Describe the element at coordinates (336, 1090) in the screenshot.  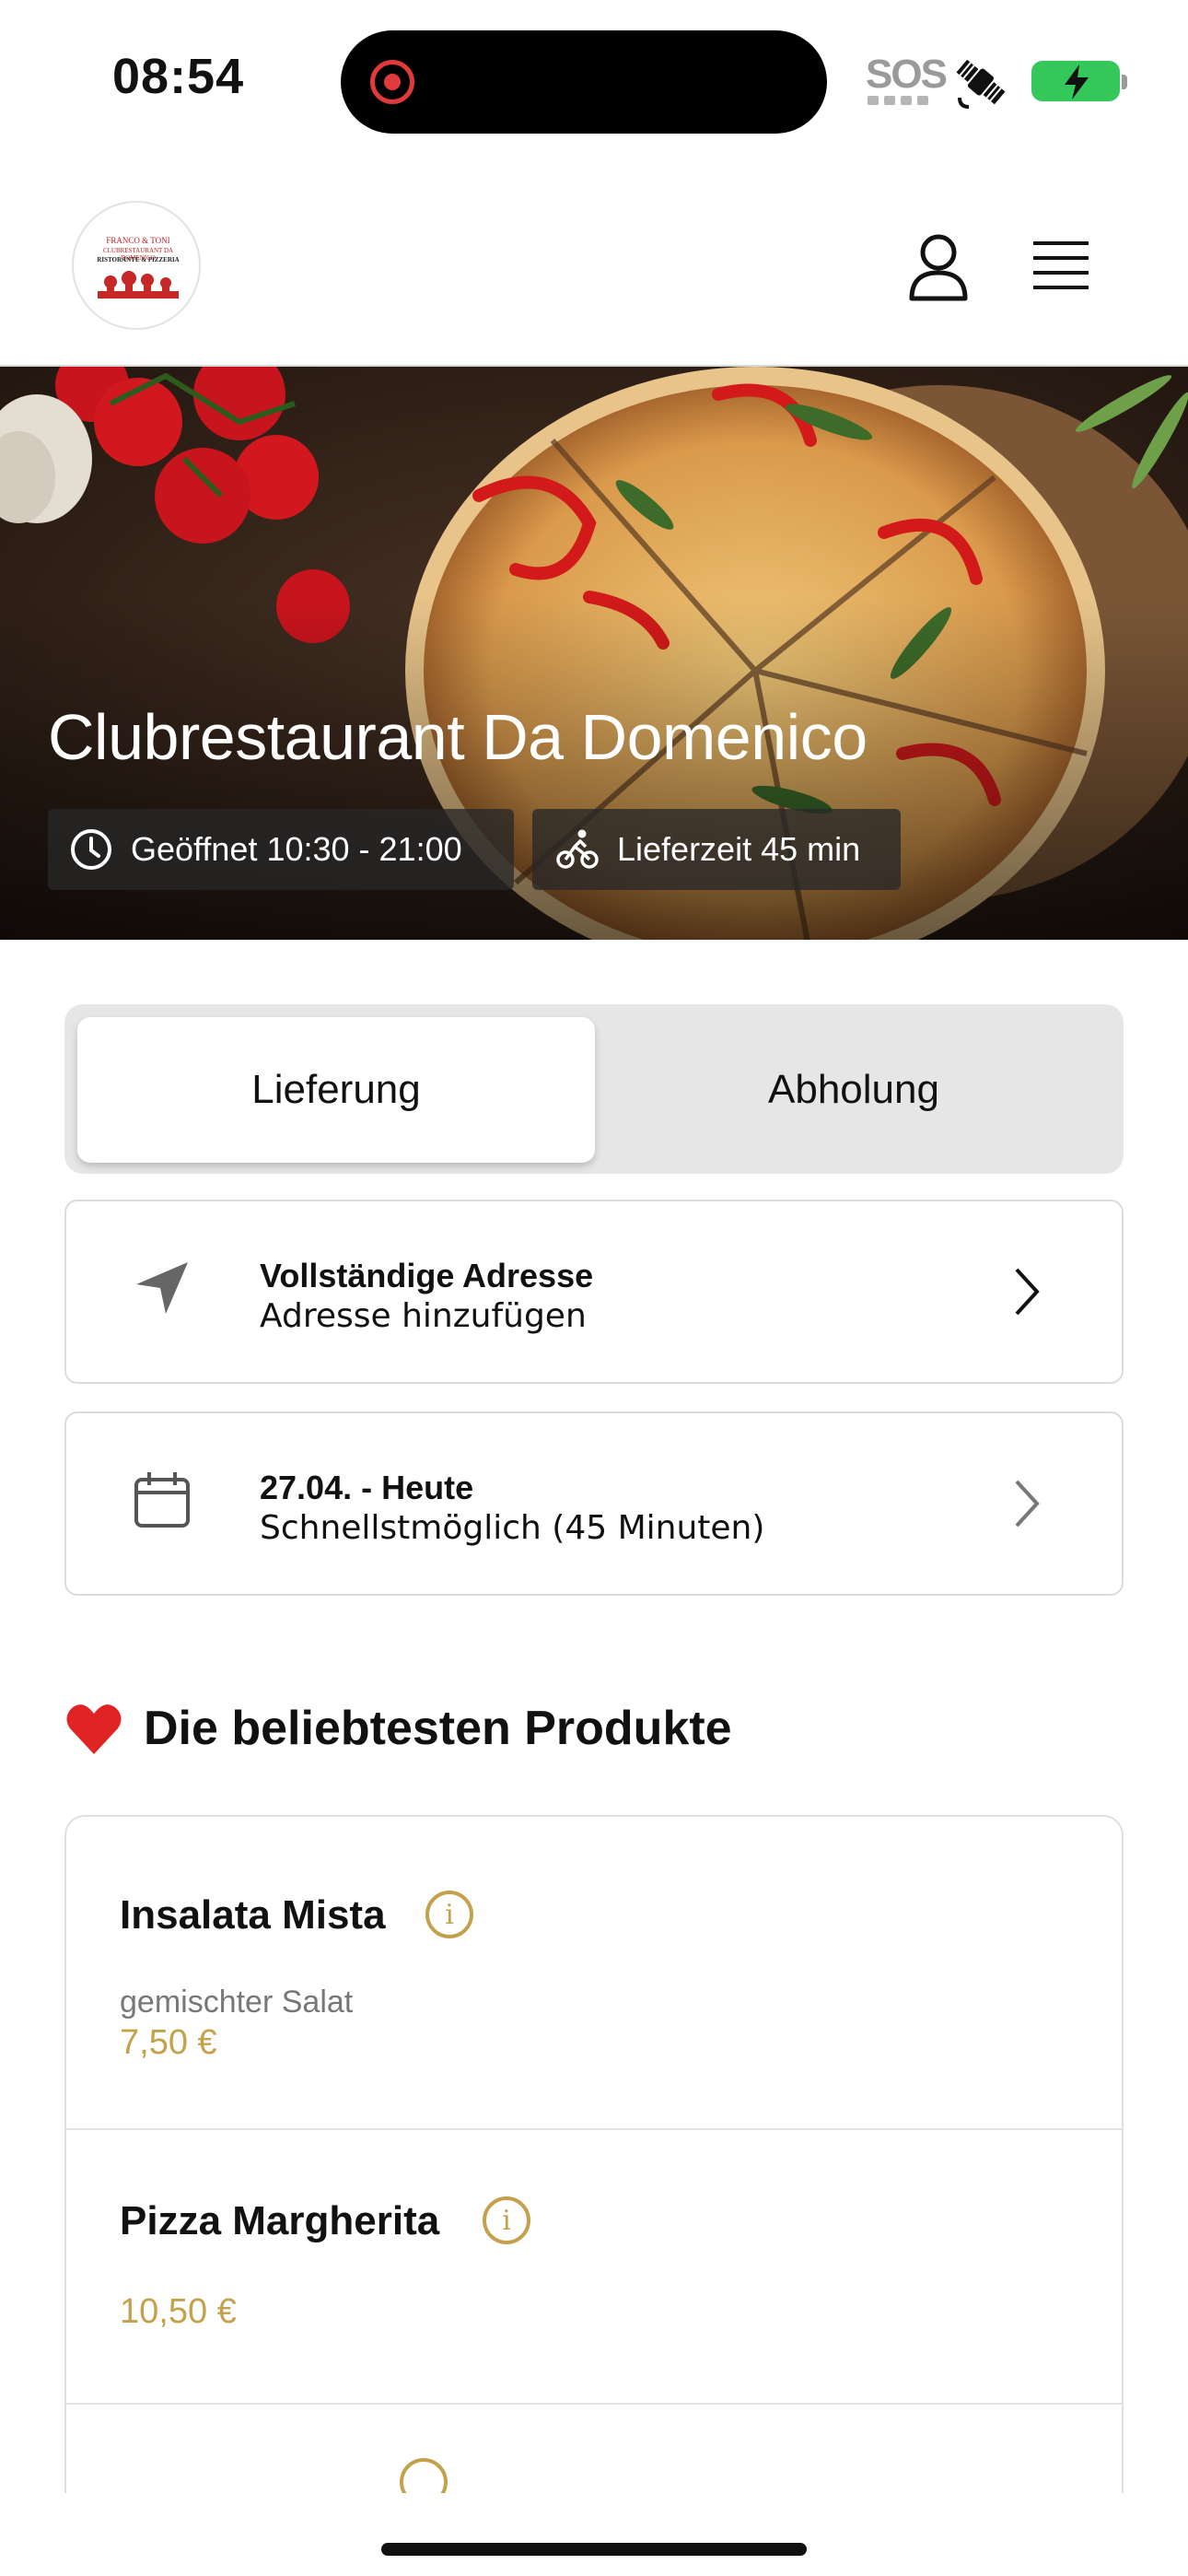
I see `tab-delivery: Lieferung` at that location.